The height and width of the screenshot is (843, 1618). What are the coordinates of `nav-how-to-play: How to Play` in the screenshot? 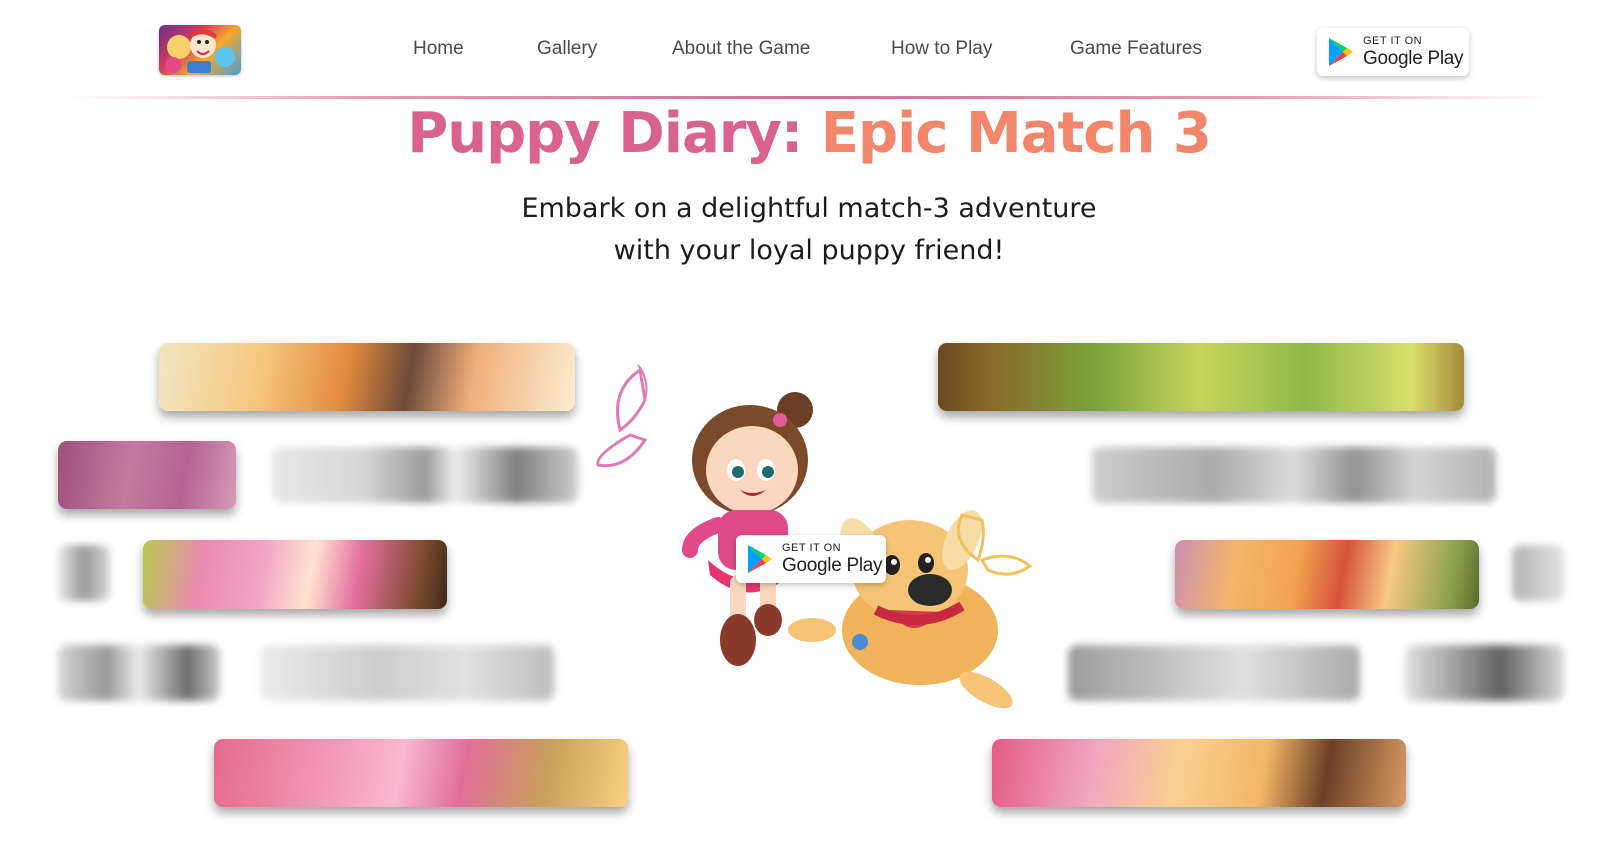 It's located at (941, 49).